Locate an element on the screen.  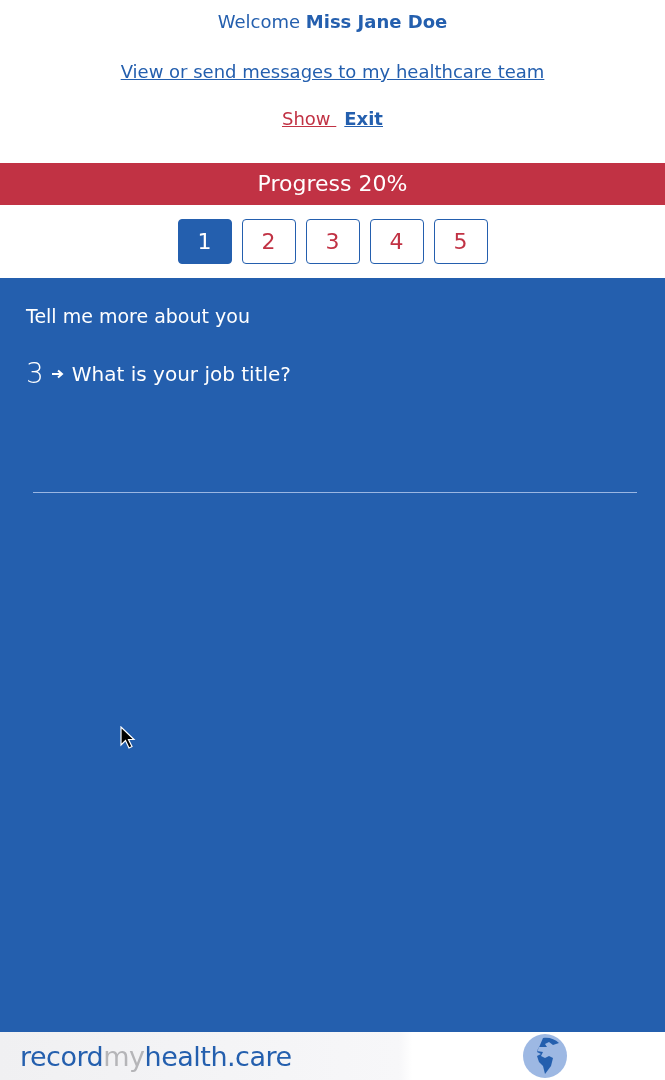
question-number: 3 is located at coordinates (35, 373).